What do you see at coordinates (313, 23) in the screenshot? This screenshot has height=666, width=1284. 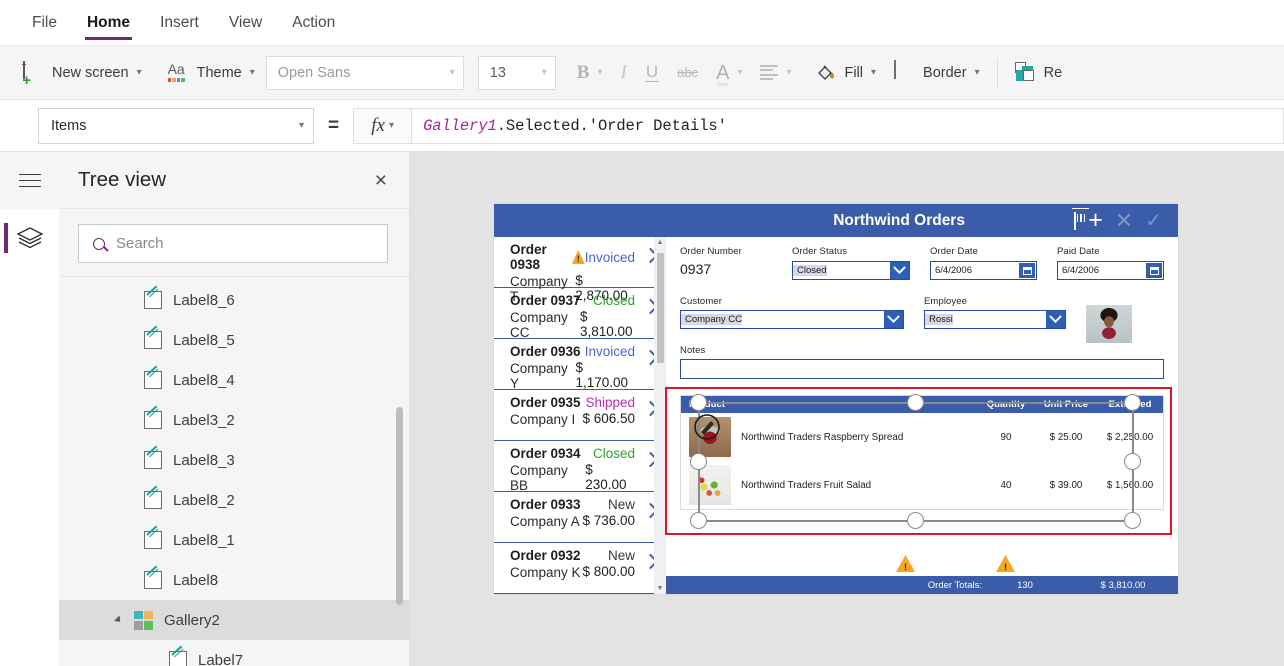 I see `ribbon-tab-action: Action` at bounding box center [313, 23].